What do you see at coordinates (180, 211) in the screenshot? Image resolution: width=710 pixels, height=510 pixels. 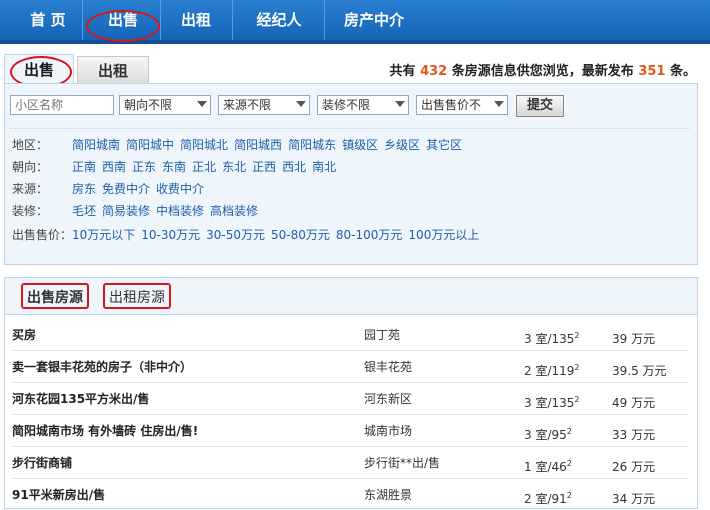 I see `filter-option: 中档装修` at bounding box center [180, 211].